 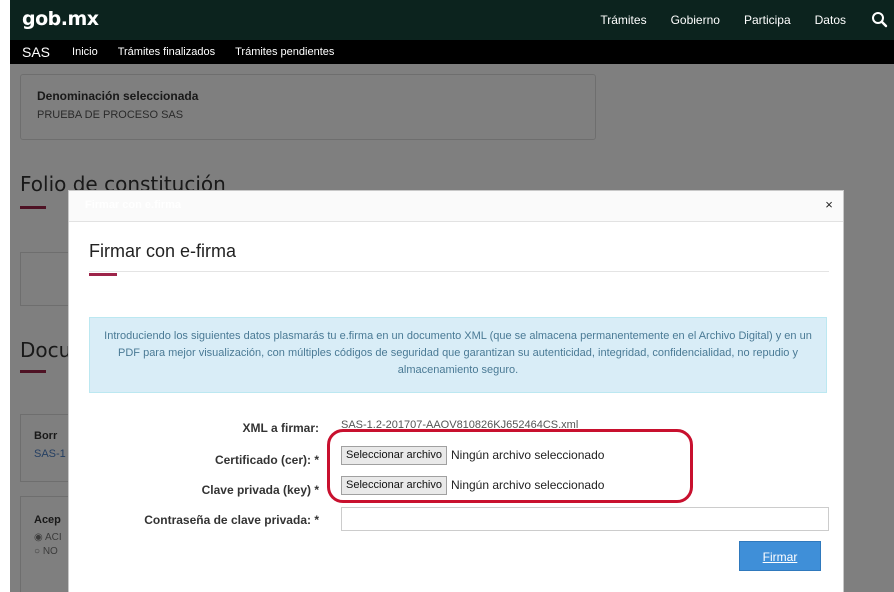 I want to click on nav-link-tramites: Trámites, so click(x=623, y=20).